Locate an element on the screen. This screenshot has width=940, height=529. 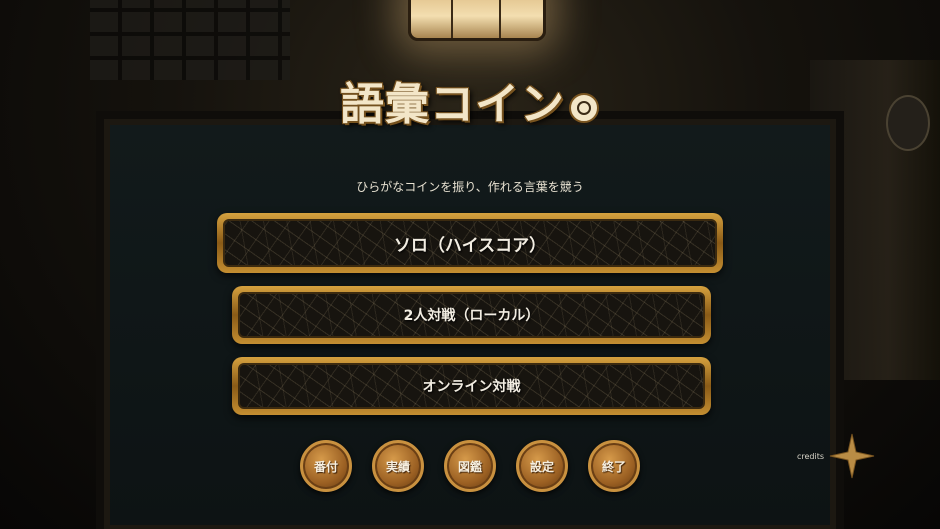
button-panel: オンライン対戦 is located at coordinates (471, 386).